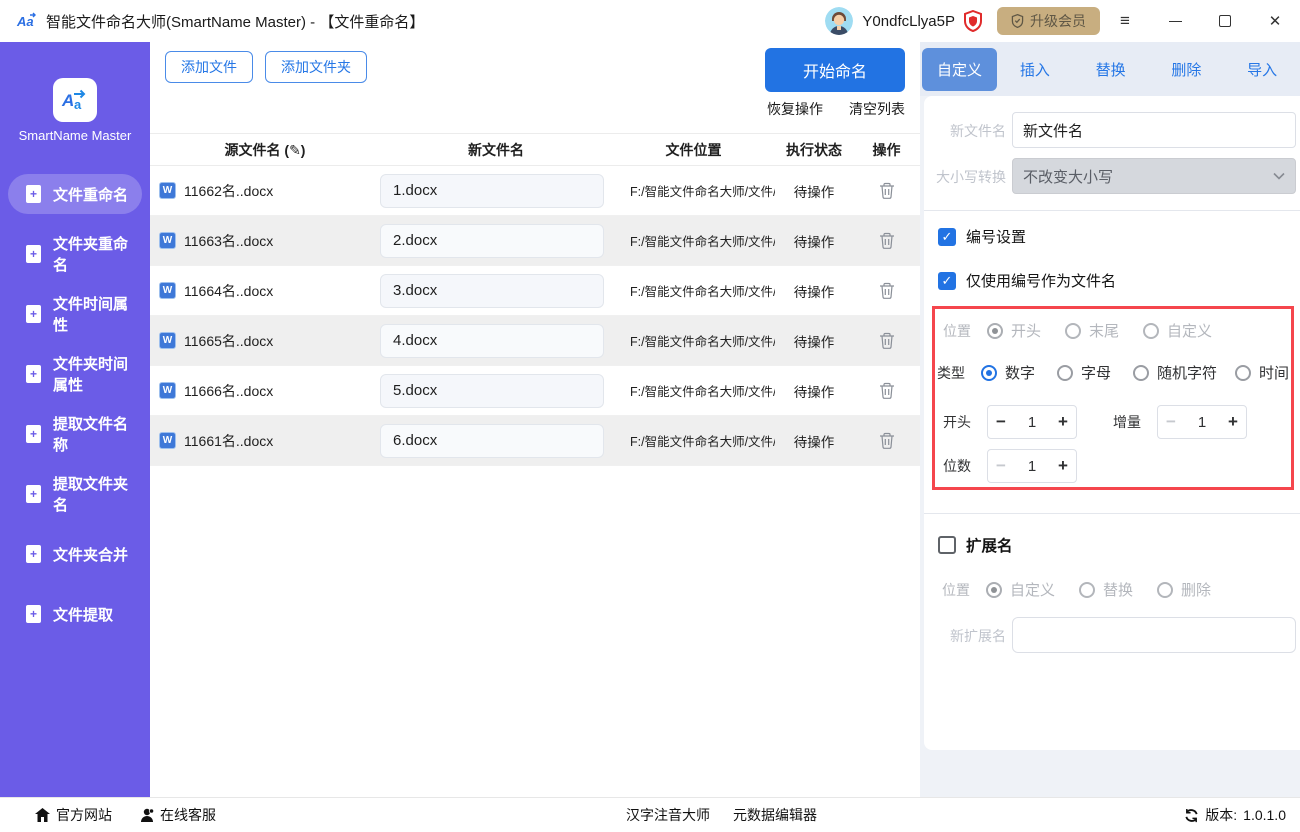 The height and width of the screenshot is (832, 1300). What do you see at coordinates (78, 104) in the screenshot?
I see `svg-text: a` at bounding box center [78, 104].